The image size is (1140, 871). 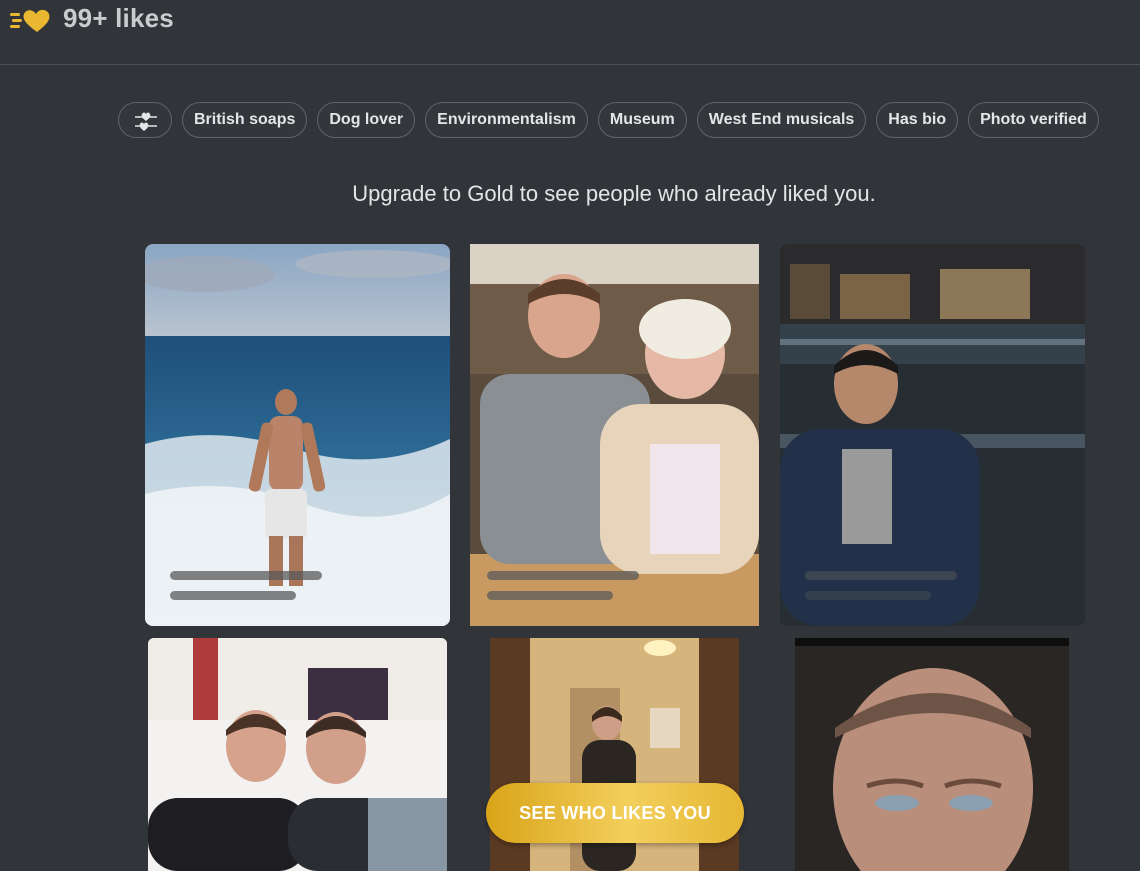 What do you see at coordinates (570, 32) in the screenshot?
I see `top-bar: 99+ likes` at bounding box center [570, 32].